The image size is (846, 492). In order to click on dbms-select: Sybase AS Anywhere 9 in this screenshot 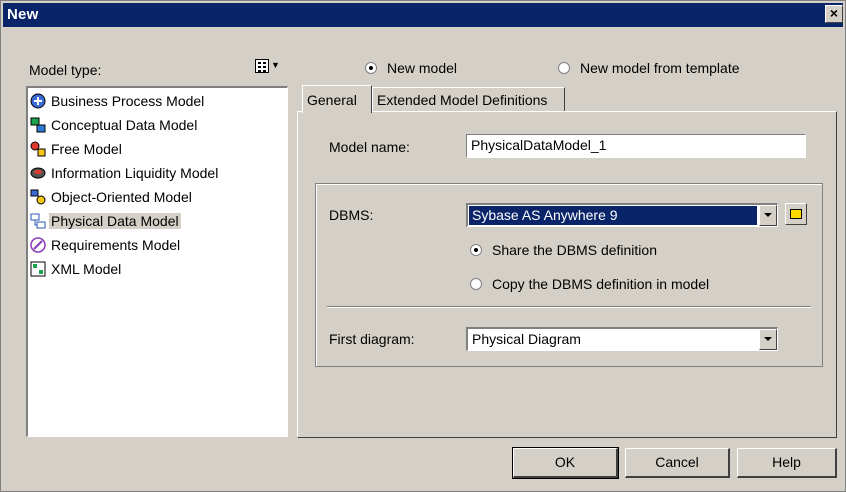, I will do `click(622, 215)`.